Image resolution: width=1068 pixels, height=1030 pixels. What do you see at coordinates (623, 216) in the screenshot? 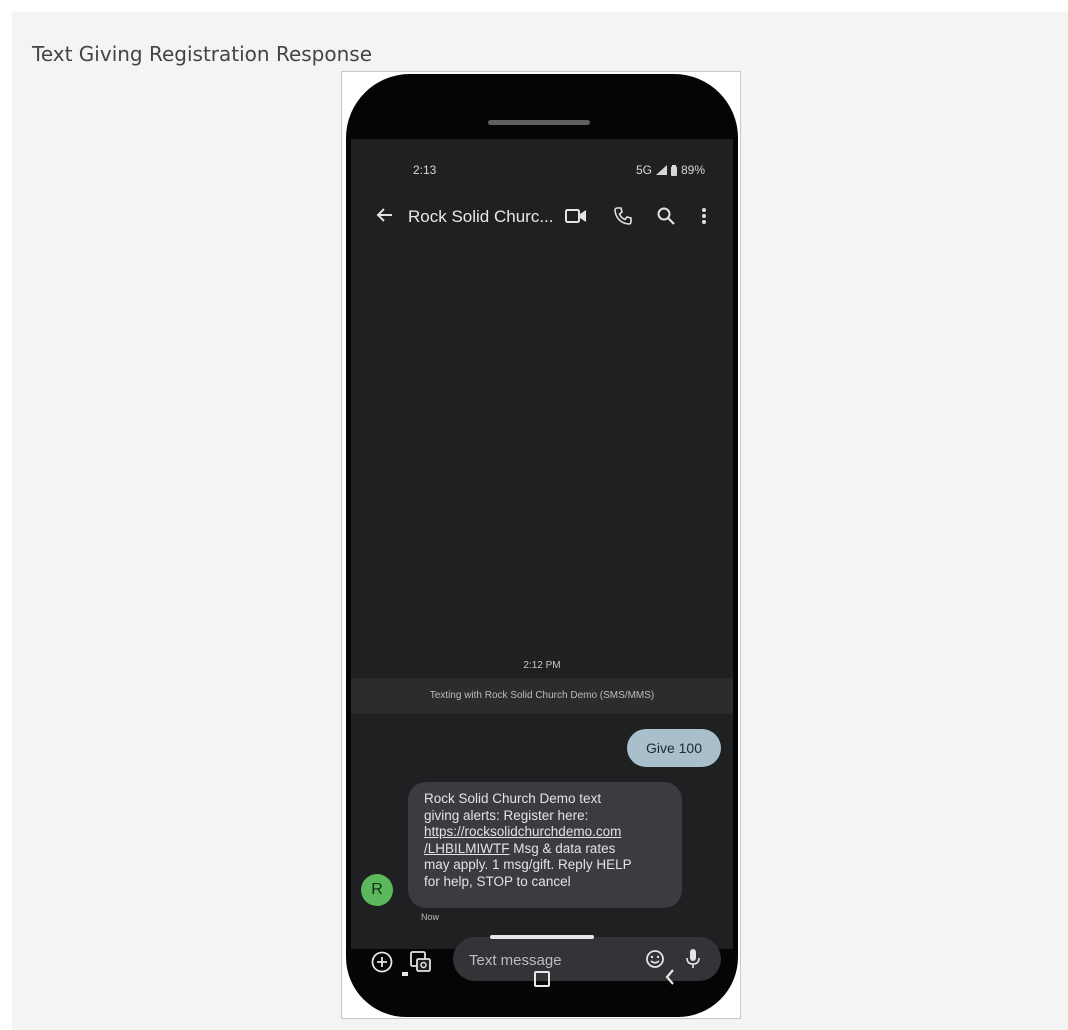
I see `phone-icon` at bounding box center [623, 216].